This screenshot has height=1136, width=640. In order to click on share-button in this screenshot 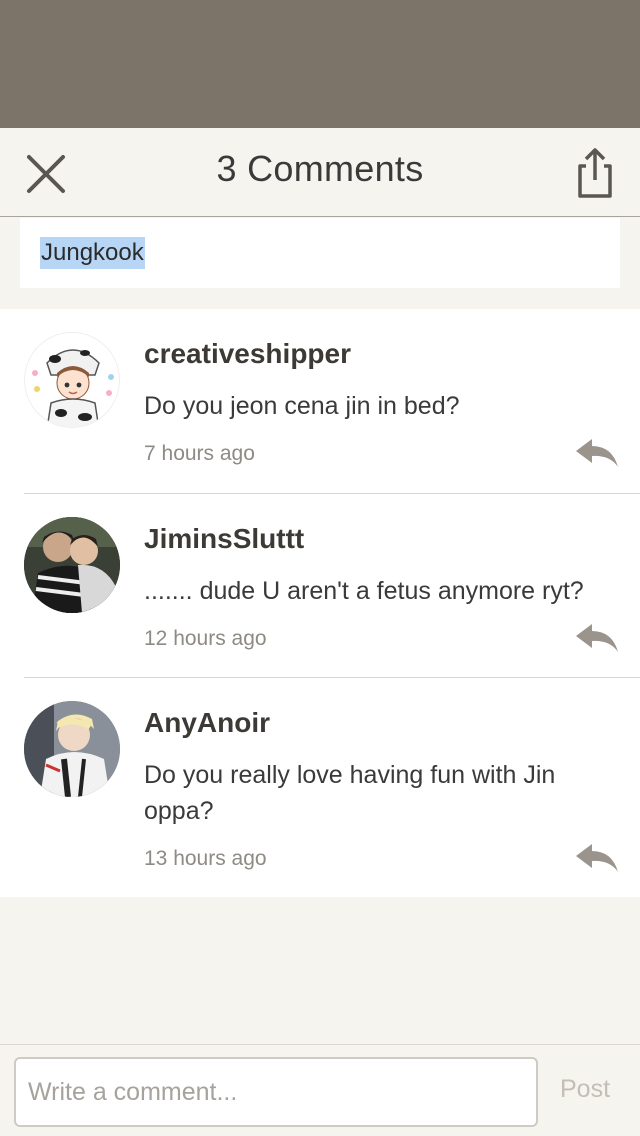, I will do `click(594, 172)`.